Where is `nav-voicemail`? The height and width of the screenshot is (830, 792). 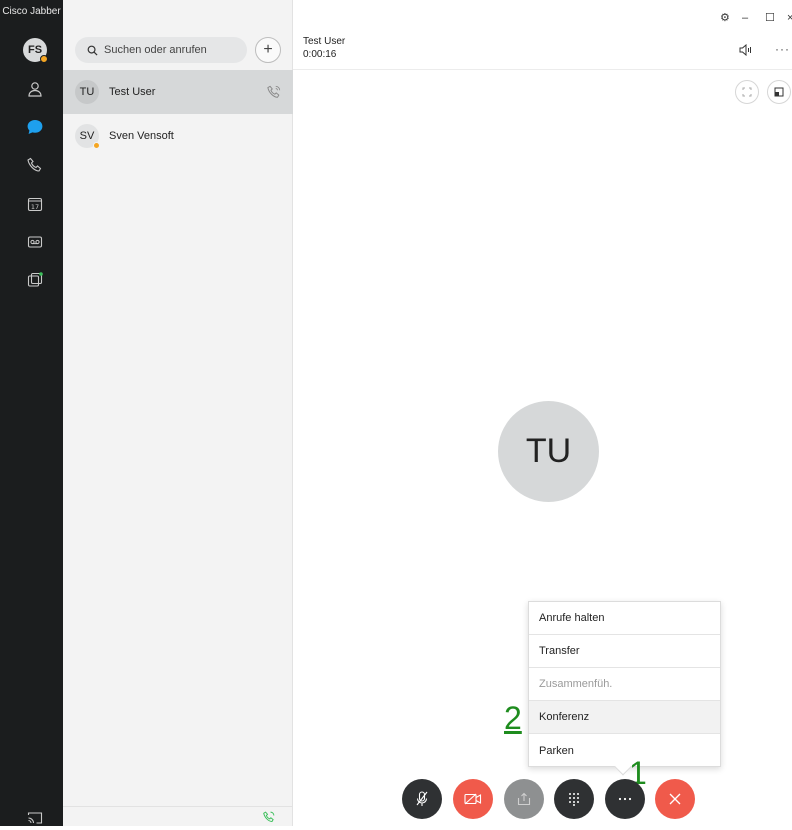
nav-voicemail is located at coordinates (35, 242).